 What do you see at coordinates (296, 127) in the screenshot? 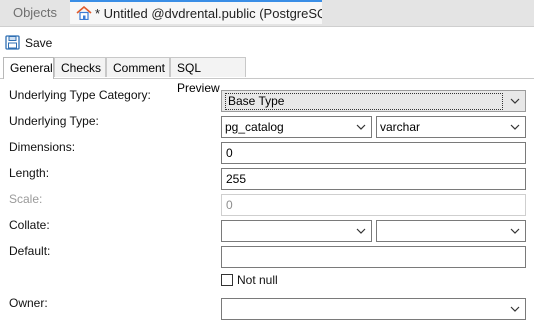
I see `underlying-type-schema-select: pg_catalog` at bounding box center [296, 127].